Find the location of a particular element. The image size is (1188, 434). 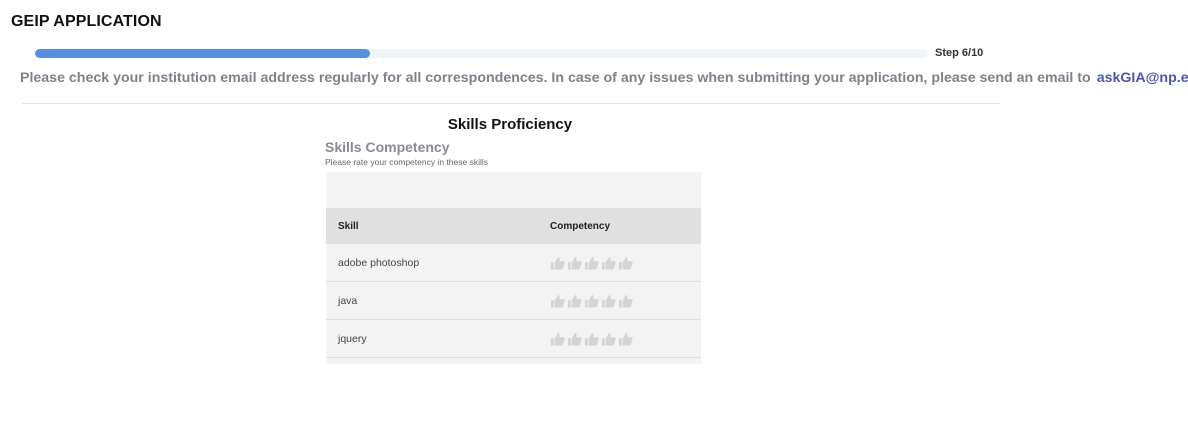

skill-name: jquery is located at coordinates (352, 338).